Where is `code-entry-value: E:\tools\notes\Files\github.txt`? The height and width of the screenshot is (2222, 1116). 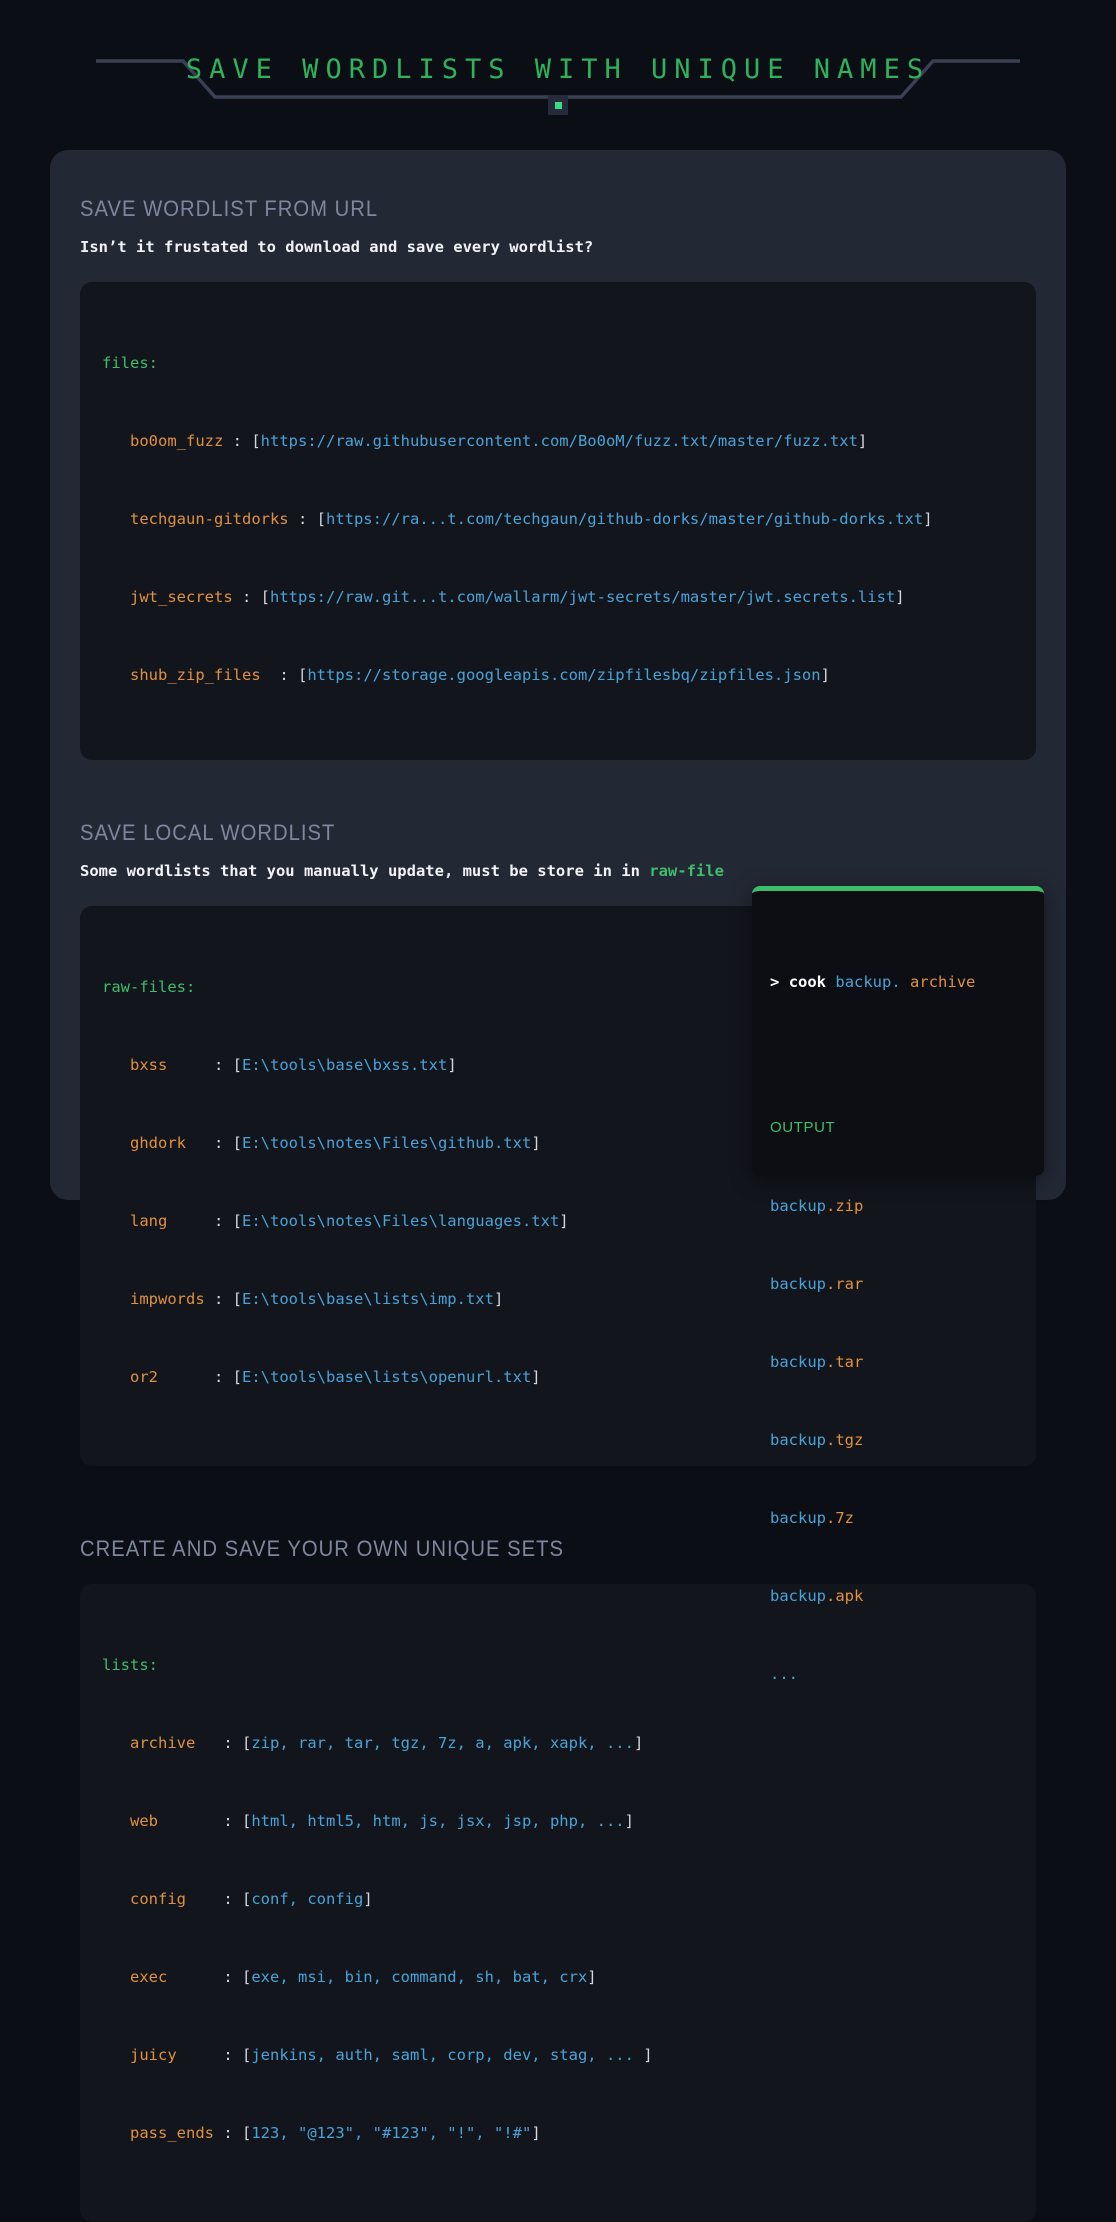
code-entry-value: E:\tools\notes\Files\github.txt is located at coordinates (387, 1143).